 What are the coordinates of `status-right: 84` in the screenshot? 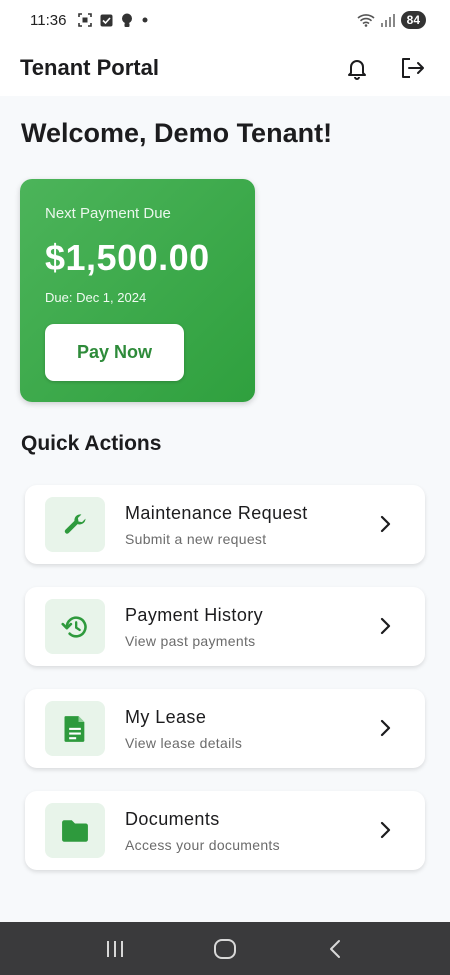 It's located at (391, 20).